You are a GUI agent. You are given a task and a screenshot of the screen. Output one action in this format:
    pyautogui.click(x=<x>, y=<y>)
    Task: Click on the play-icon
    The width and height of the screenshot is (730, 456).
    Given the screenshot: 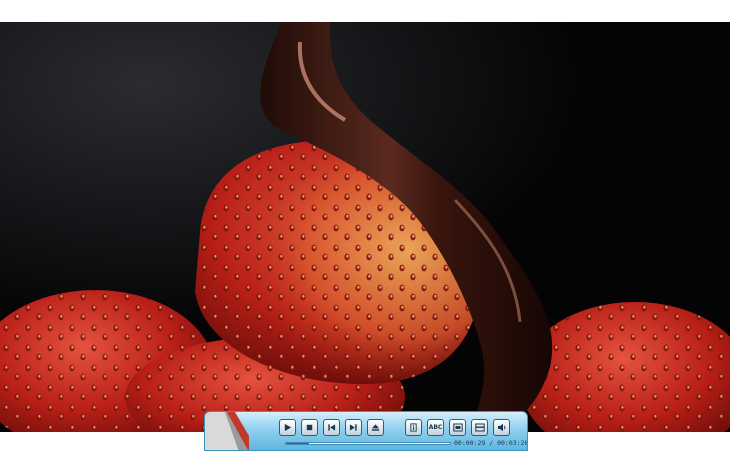 What is the action you would take?
    pyautogui.click(x=288, y=427)
    